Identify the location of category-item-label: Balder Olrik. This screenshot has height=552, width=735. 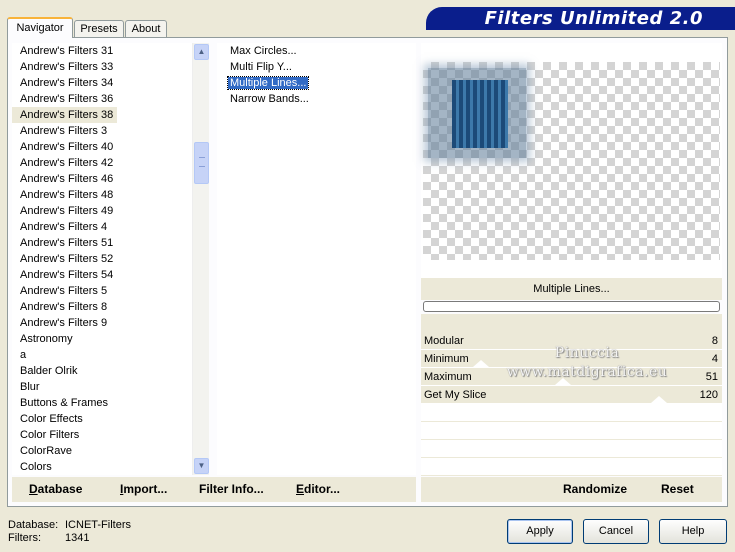
(49, 371).